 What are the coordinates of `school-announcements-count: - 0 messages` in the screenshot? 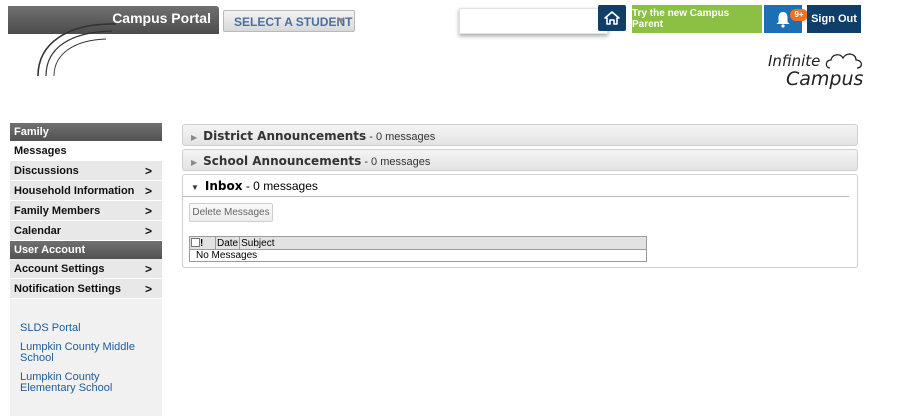 It's located at (396, 162).